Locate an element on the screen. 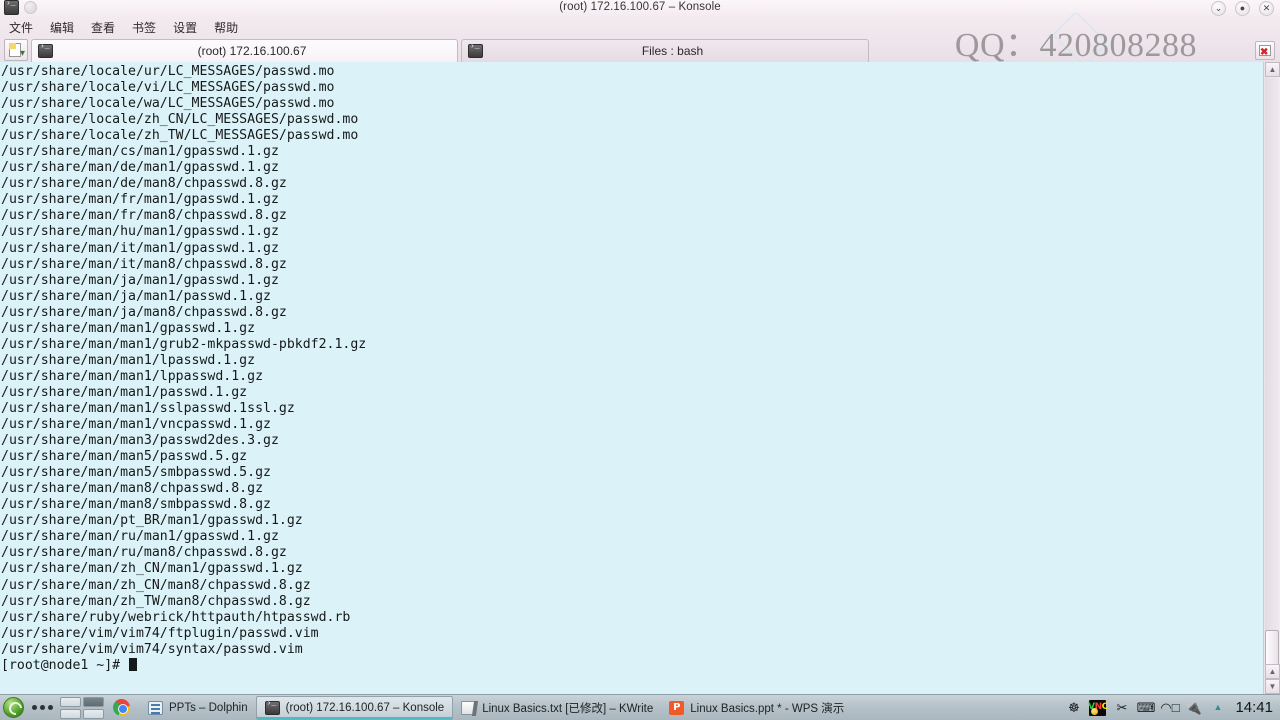 The width and height of the screenshot is (1280, 720). terminal-line: /usr/share/man/man1/lpasswd.1.gz is located at coordinates (128, 360).